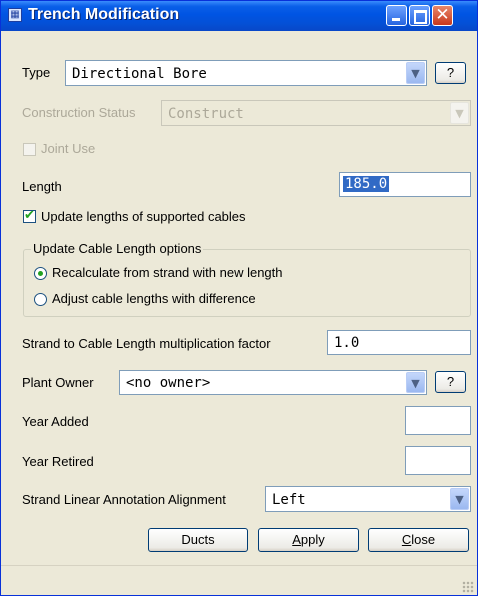  Describe the element at coordinates (29, 149) in the screenshot. I see `joint-use-checkbox` at that location.